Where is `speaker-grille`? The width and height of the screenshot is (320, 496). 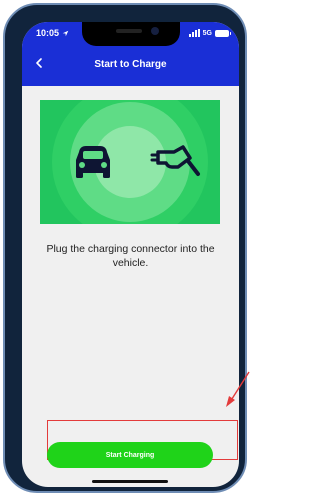 speaker-grille is located at coordinates (129, 31).